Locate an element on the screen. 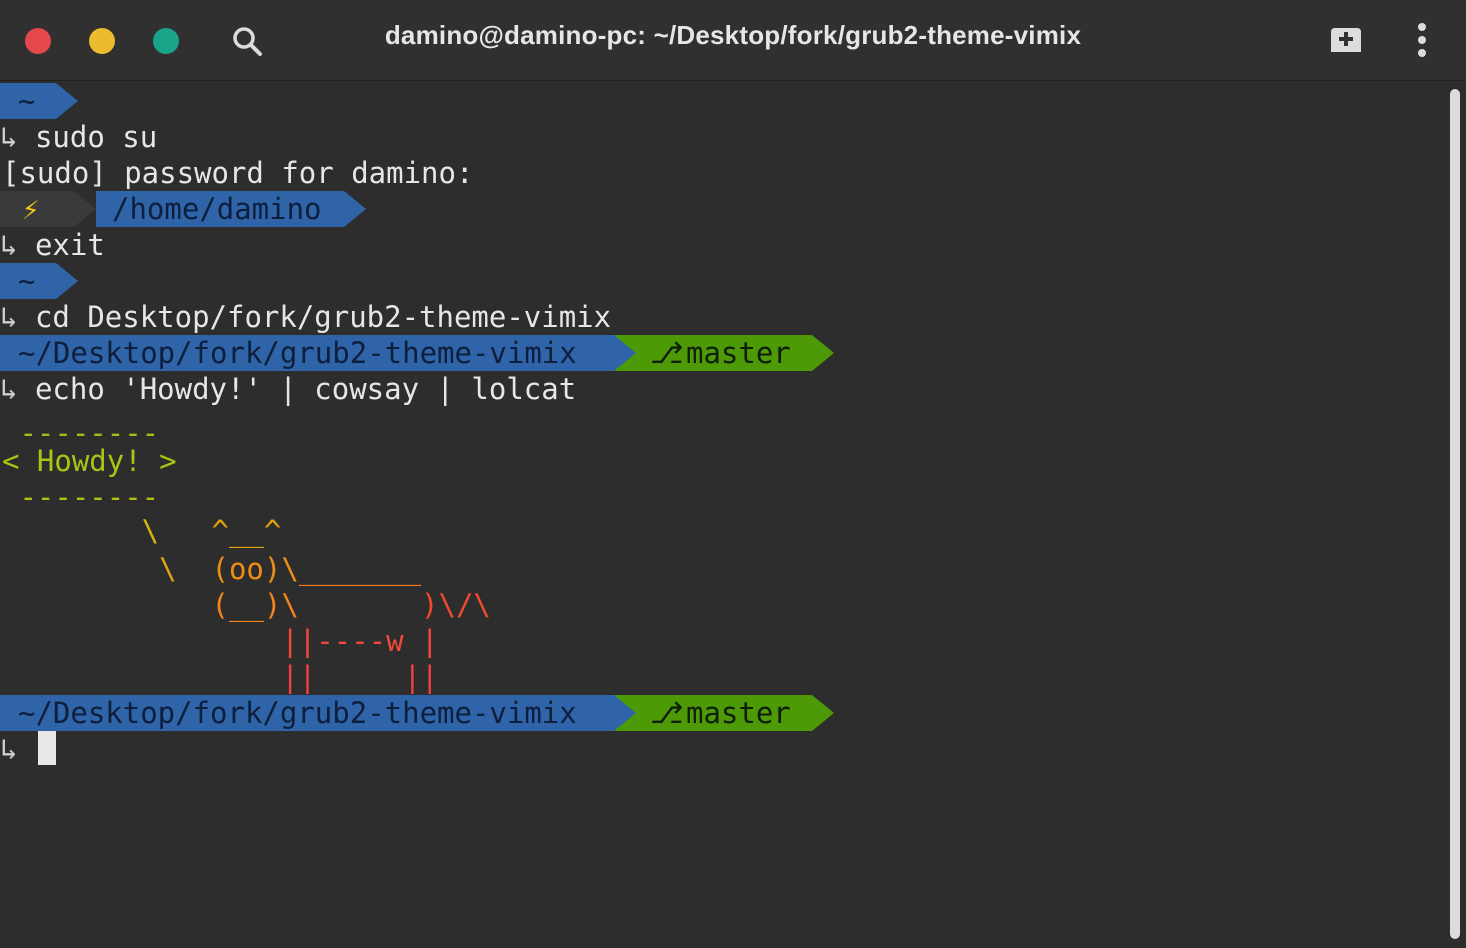 Image resolution: width=1466 pixels, height=948 pixels. cowsay-bubble-text: < Howdy! > is located at coordinates (89, 461).